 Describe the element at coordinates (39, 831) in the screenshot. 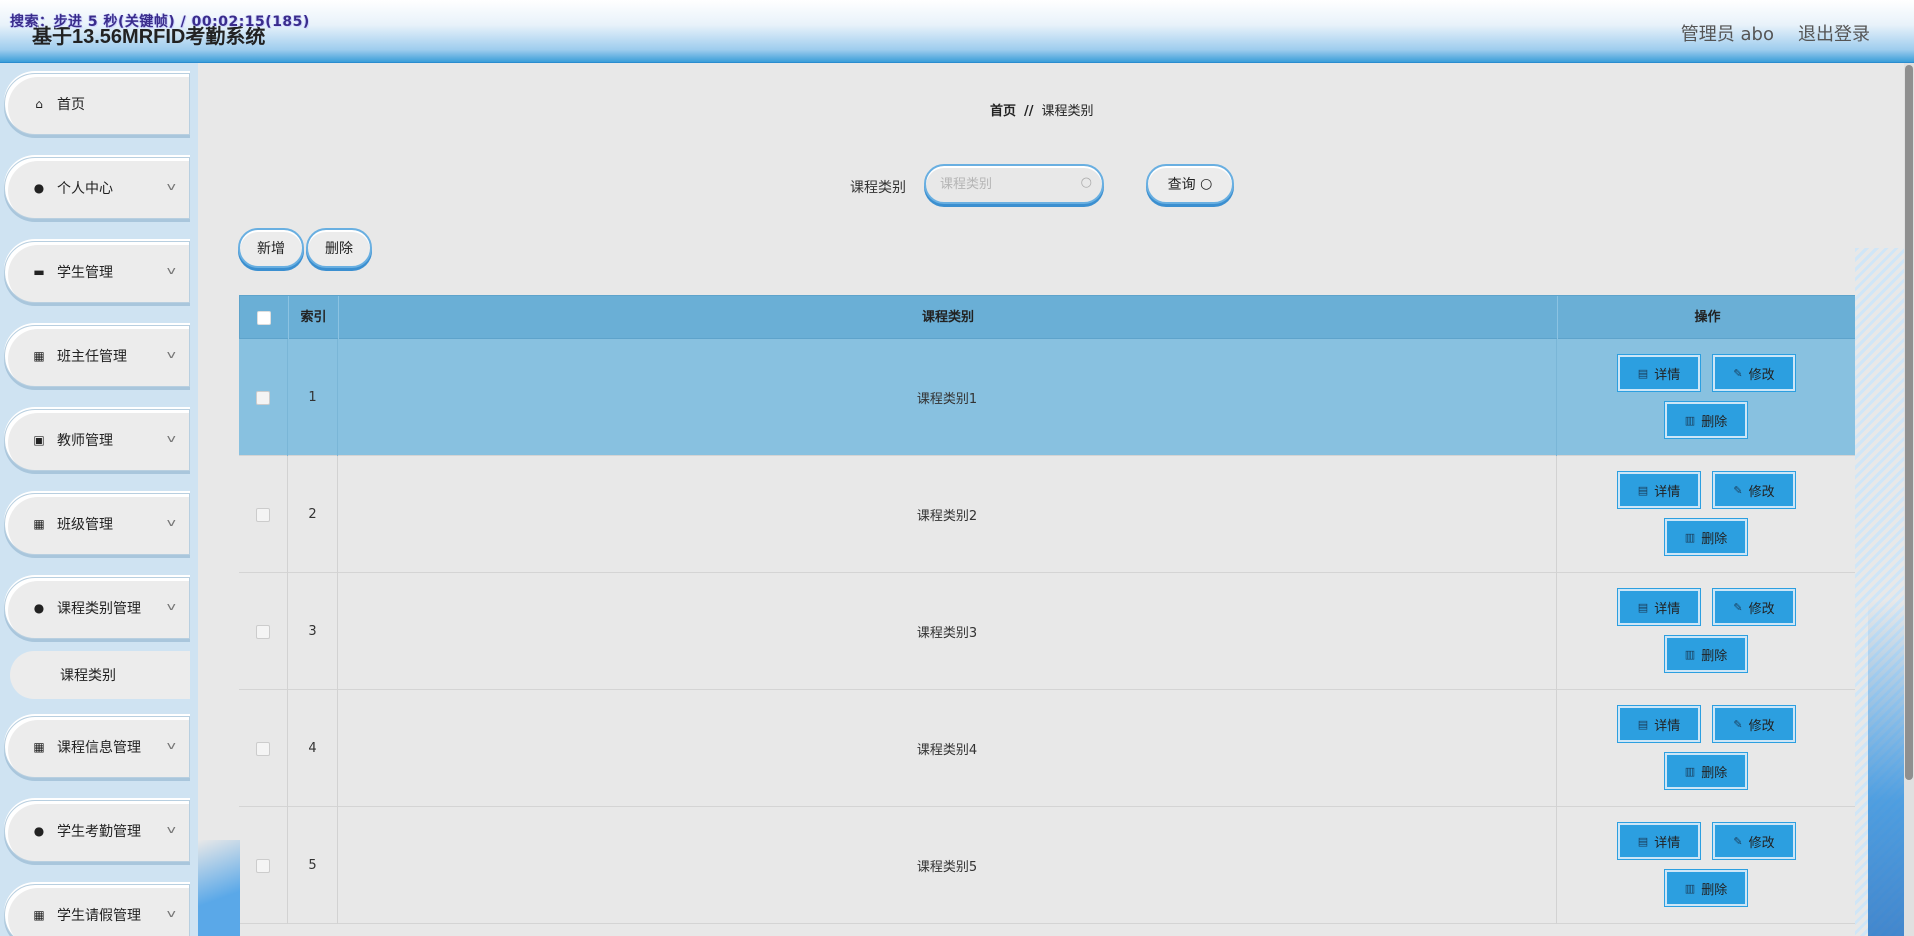

I see `bulb-icon: ●` at that location.